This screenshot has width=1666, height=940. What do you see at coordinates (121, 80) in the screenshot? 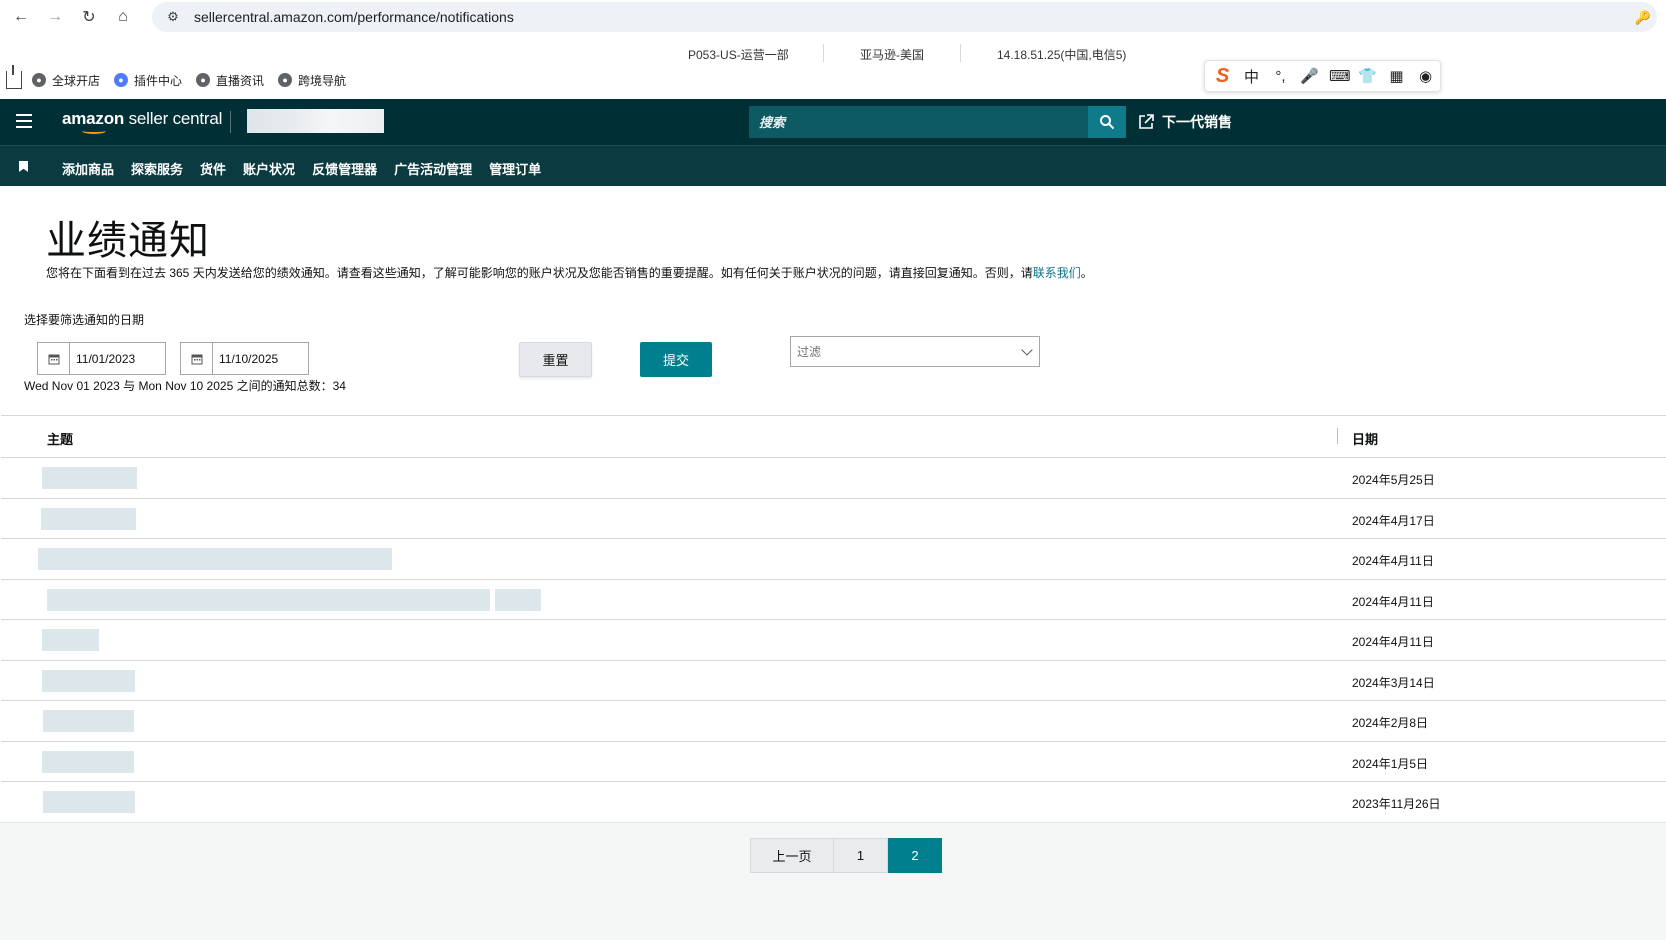
I see `plugin-icon: ●` at bounding box center [121, 80].